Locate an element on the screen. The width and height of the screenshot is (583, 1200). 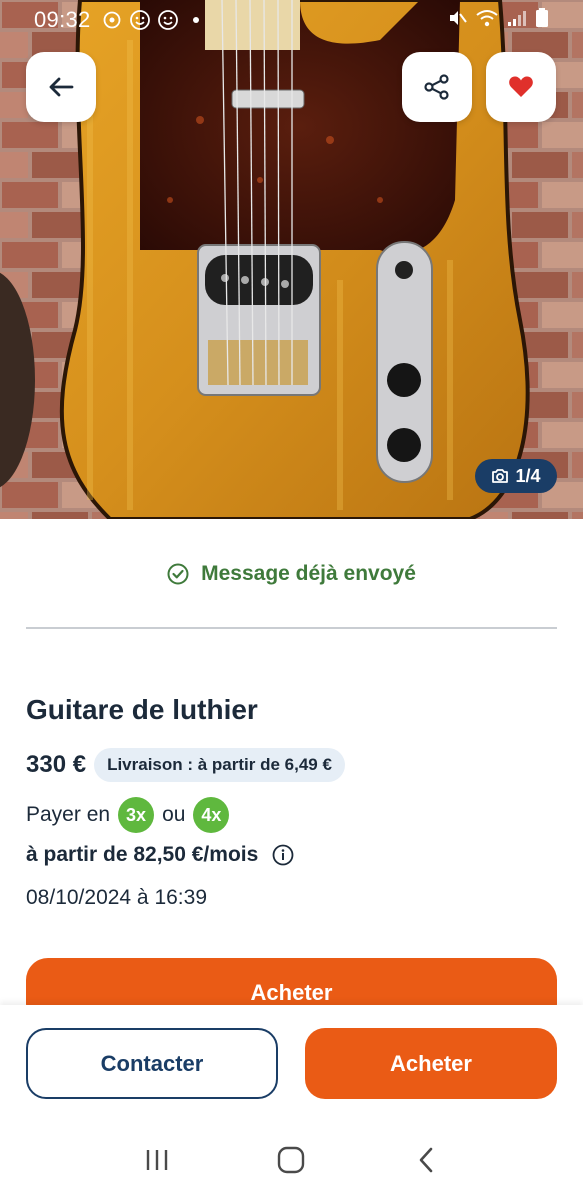
dot-icon is located at coordinates (196, 20).